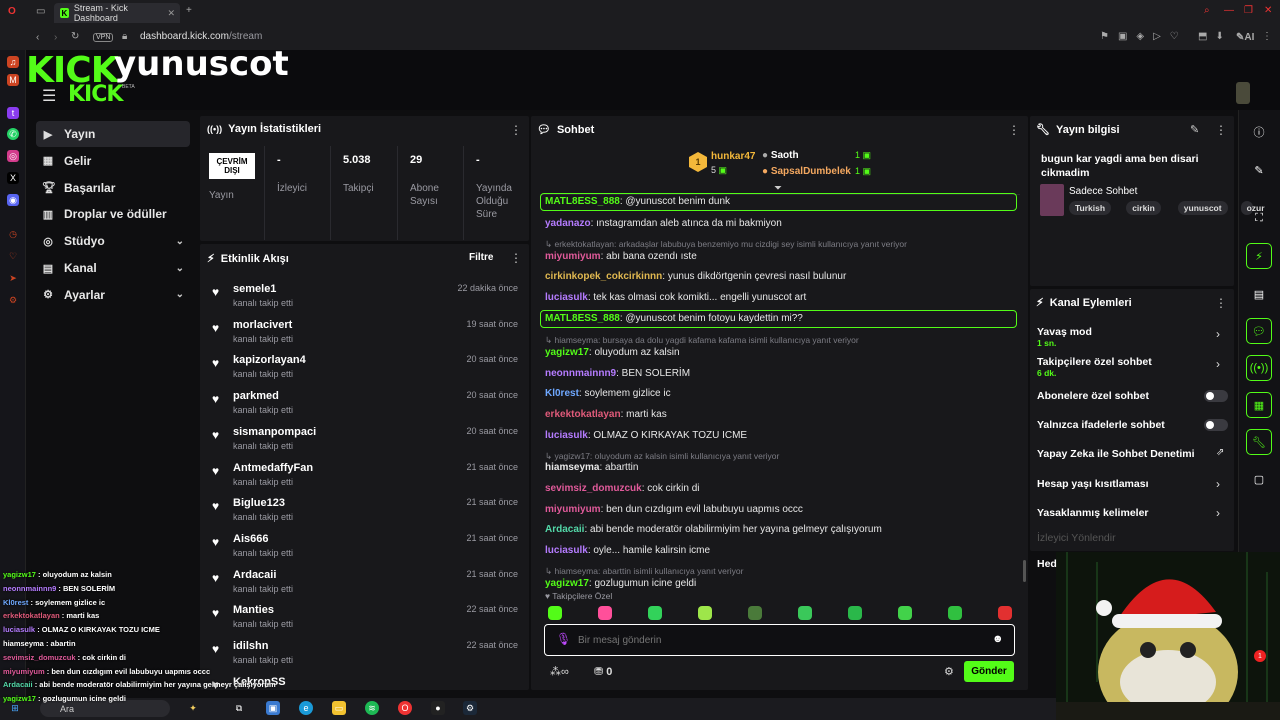  I want to click on activity-username: idilshn, so click(250, 646).